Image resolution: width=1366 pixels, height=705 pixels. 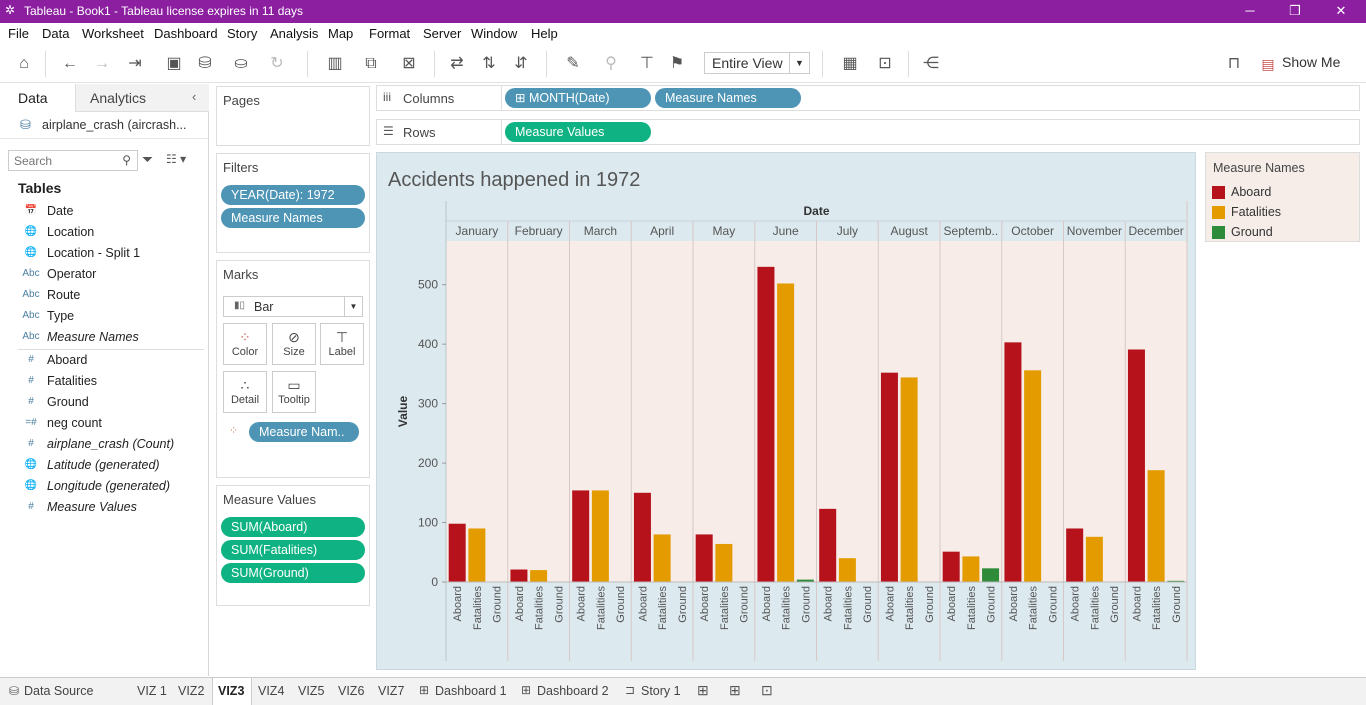 What do you see at coordinates (371, 64) in the screenshot?
I see `duplicate-sheet-icon: ⧉` at bounding box center [371, 64].